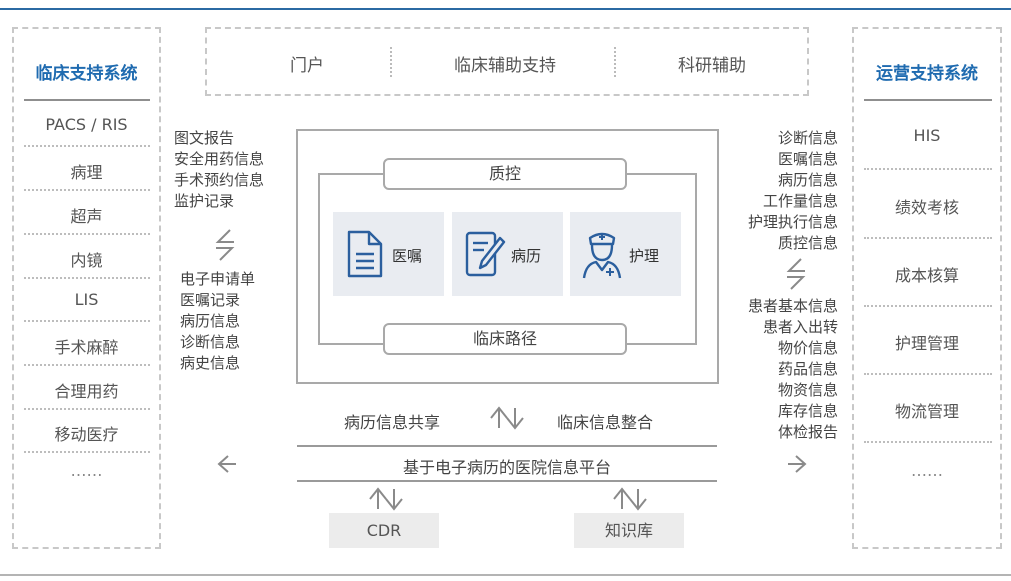 This screenshot has width=1011, height=581. I want to click on list-item: 医嘱记录, so click(210, 300).